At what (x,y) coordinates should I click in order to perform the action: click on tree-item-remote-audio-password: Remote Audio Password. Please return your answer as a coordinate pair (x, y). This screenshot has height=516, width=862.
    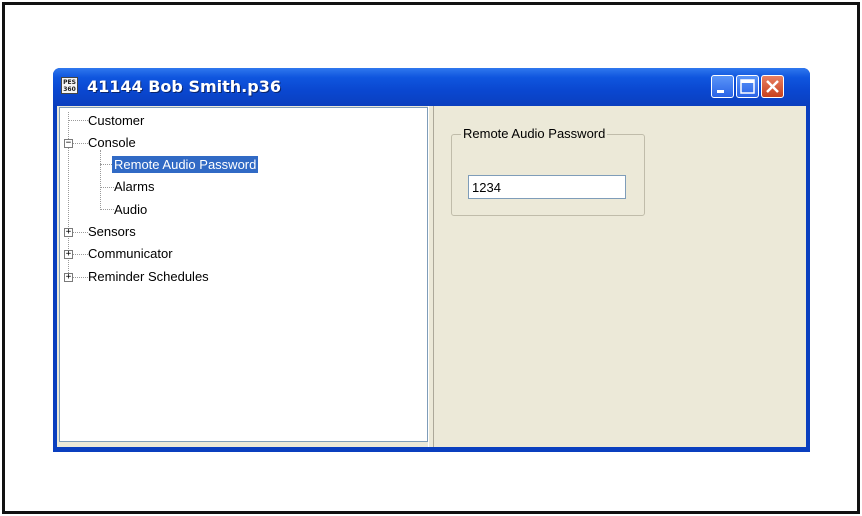
    Looking at the image, I should click on (185, 164).